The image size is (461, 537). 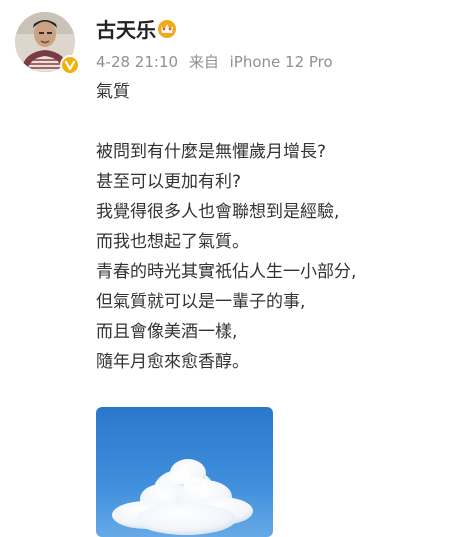 I want to click on crown-badge-icon, so click(x=167, y=28).